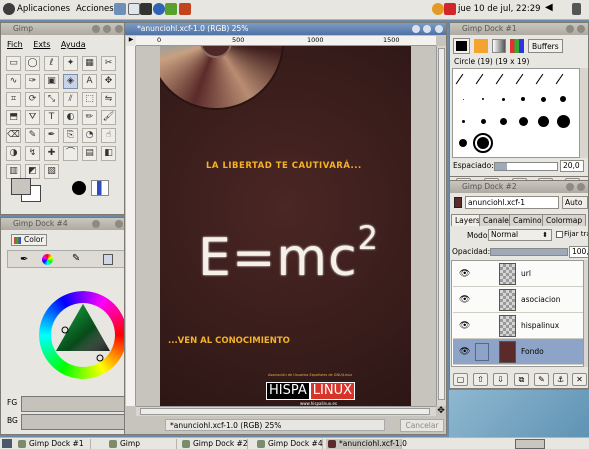 This screenshot has height=449, width=589. Describe the element at coordinates (541, 379) in the screenshot. I see `edit-layer-button: ✎` at that location.